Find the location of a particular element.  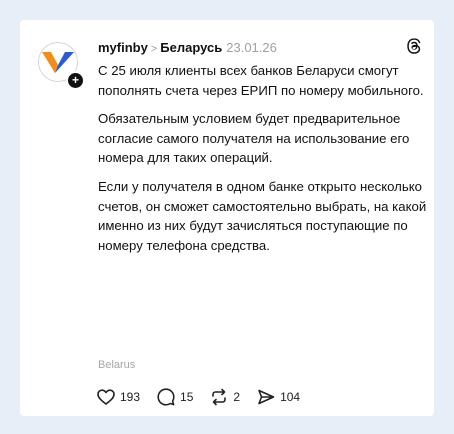

topic-tag: Belarus is located at coordinates (116, 365).